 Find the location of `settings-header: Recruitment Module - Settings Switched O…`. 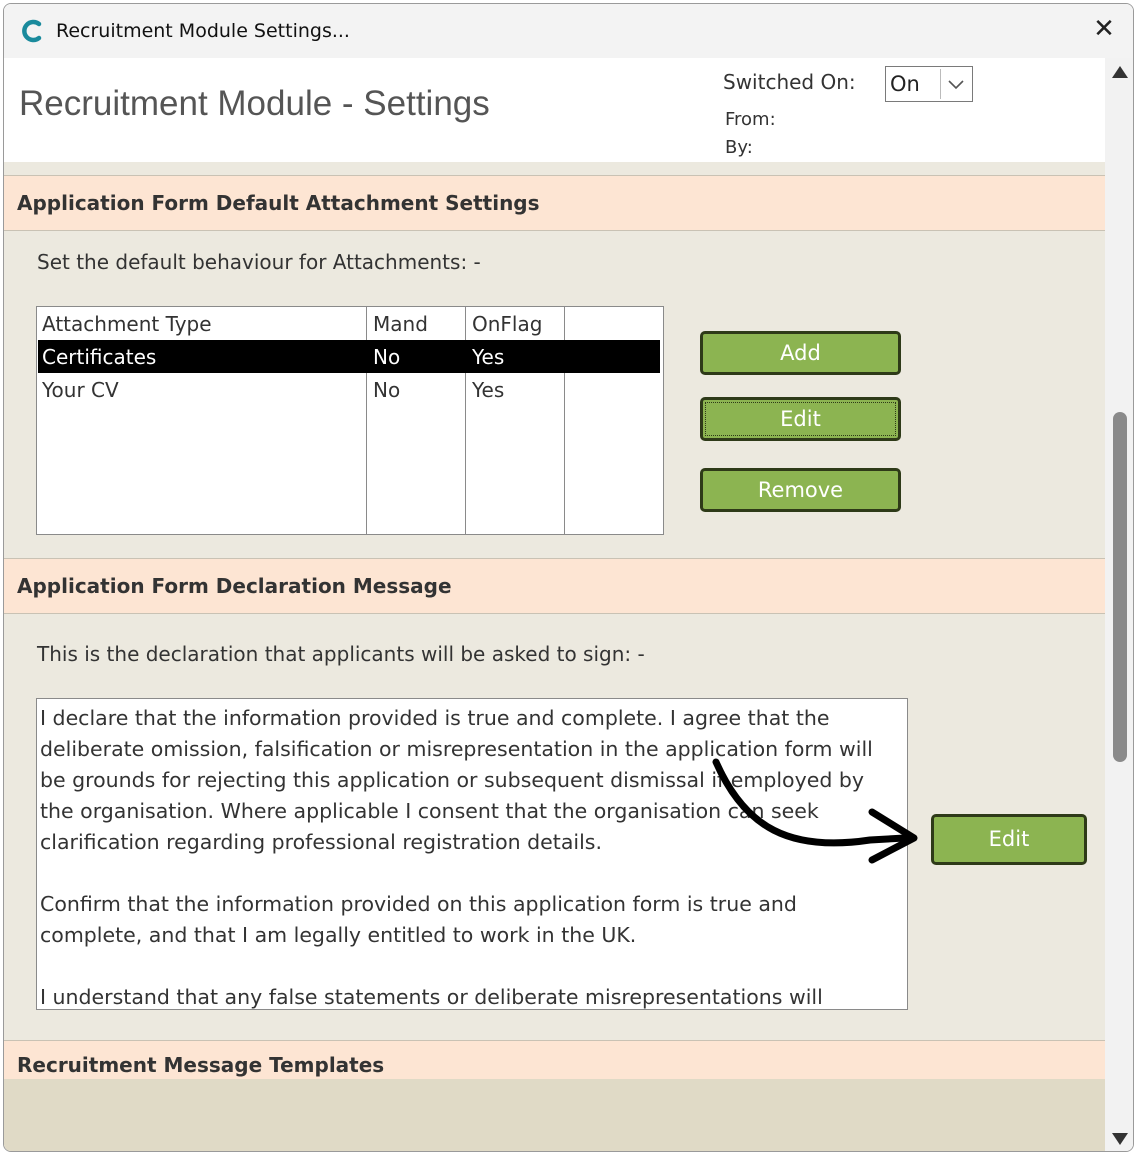

settings-header: Recruitment Module - Settings Switched O… is located at coordinates (554, 110).